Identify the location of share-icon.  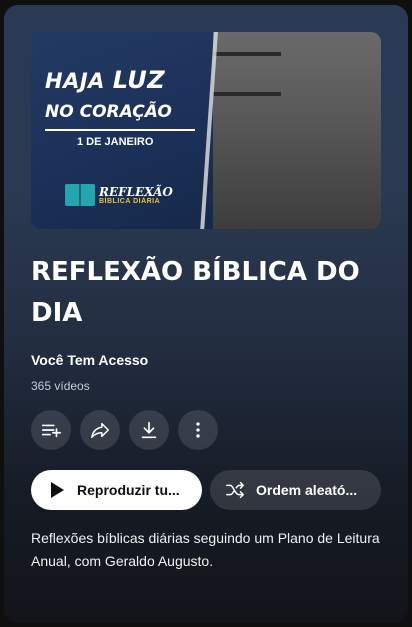
(100, 430).